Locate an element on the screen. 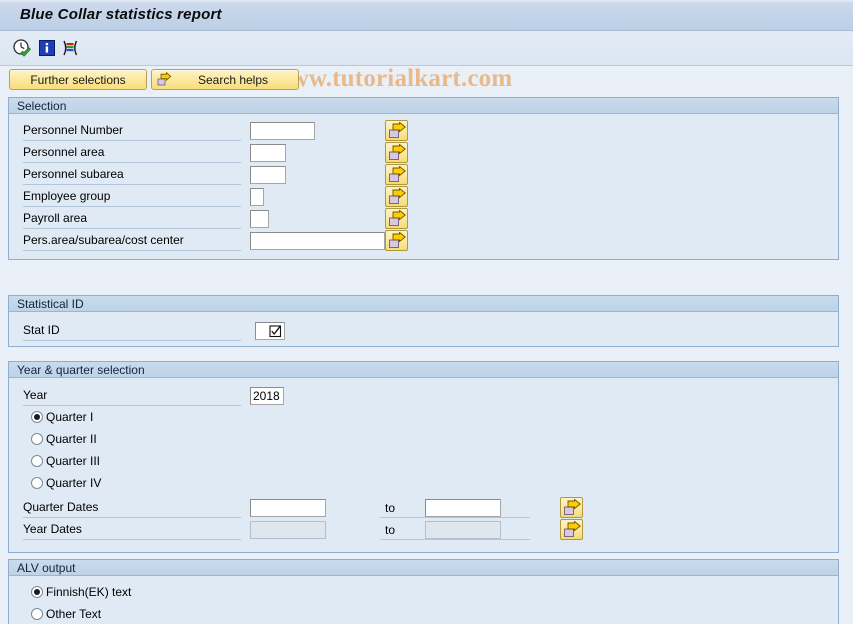 This screenshot has height=624, width=853. year-dates-to-input is located at coordinates (463, 530).